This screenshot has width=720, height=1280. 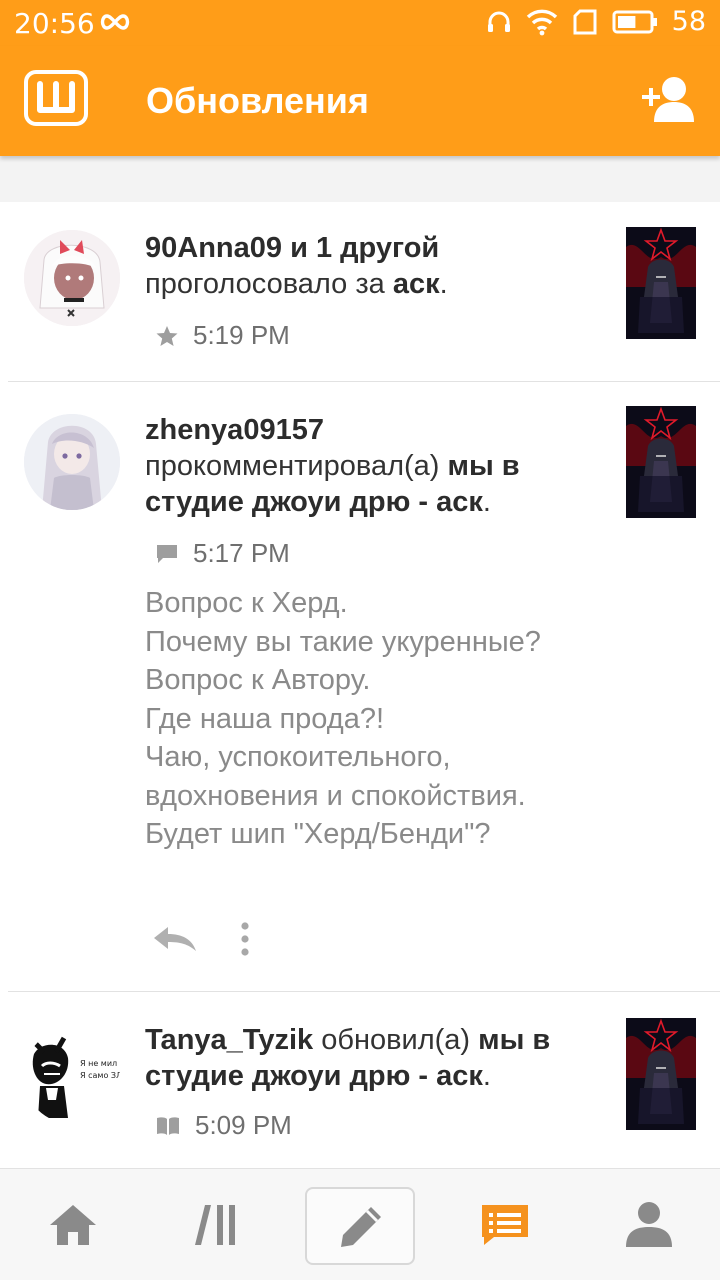 I want to click on app-bar: Обновления, so click(x=360, y=101).